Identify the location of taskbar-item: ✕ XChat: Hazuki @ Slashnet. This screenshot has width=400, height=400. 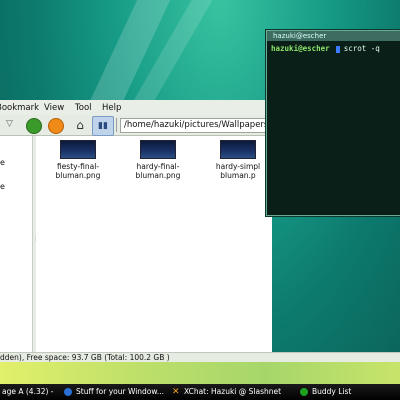
(226, 392).